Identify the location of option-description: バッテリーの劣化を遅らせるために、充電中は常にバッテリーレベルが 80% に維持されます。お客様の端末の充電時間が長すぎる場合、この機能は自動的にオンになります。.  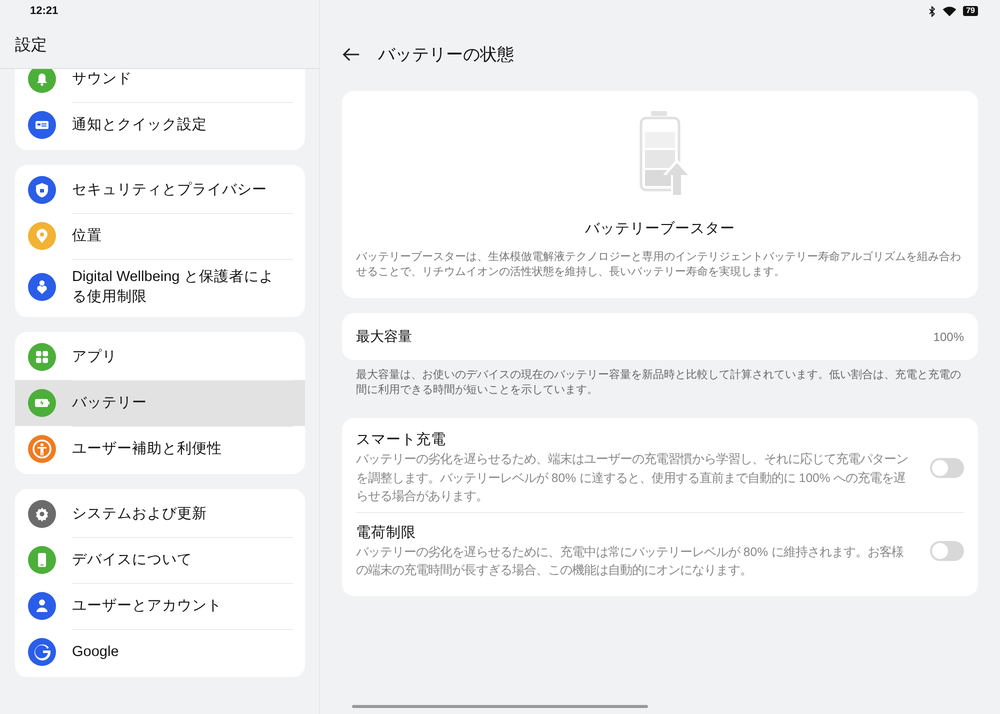
(630, 561).